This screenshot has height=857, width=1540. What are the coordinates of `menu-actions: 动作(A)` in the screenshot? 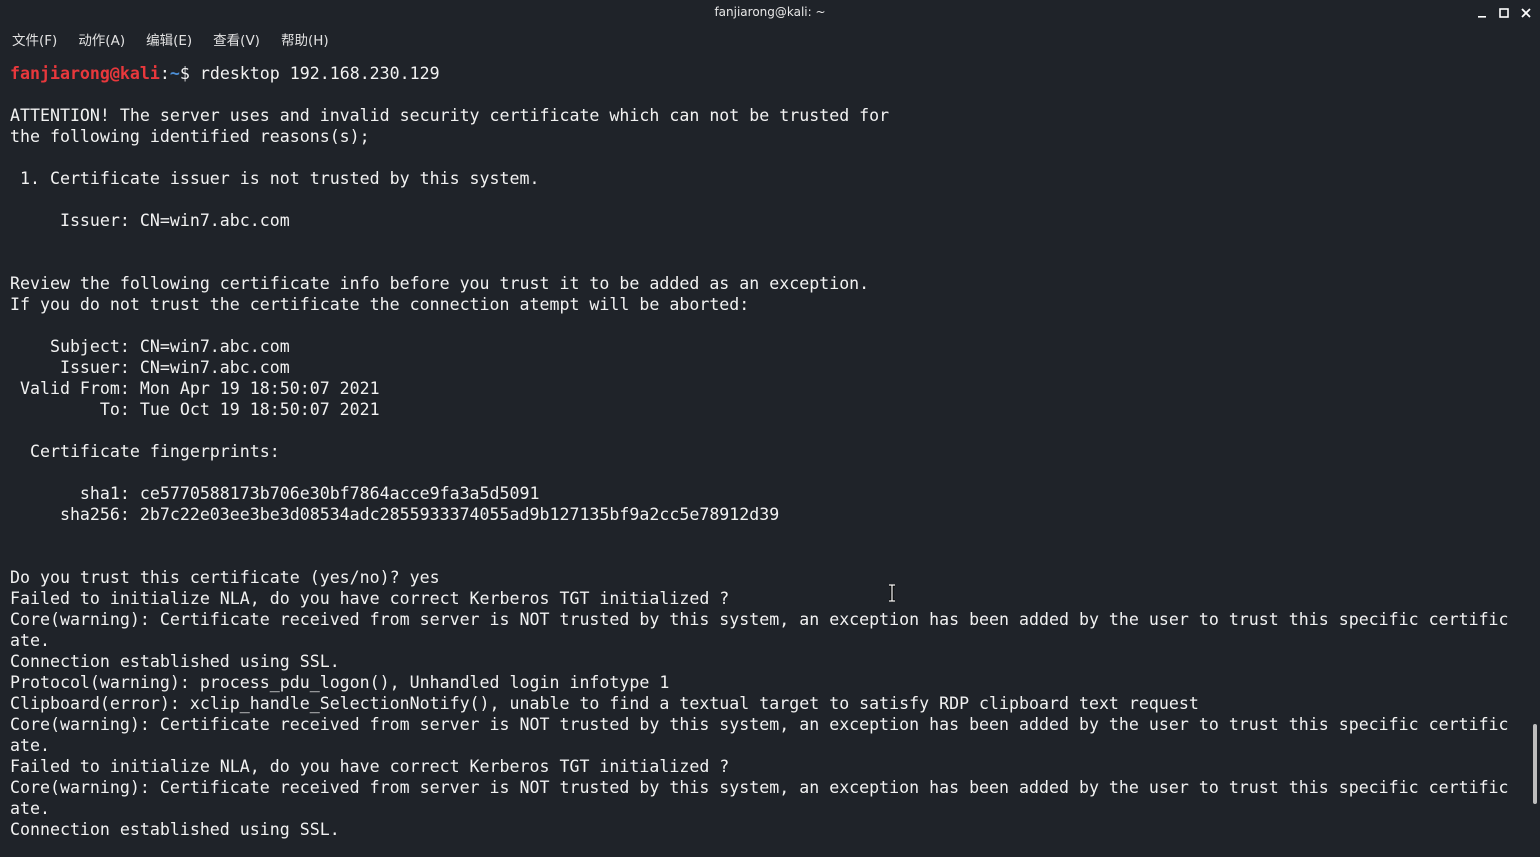 It's located at (101, 41).